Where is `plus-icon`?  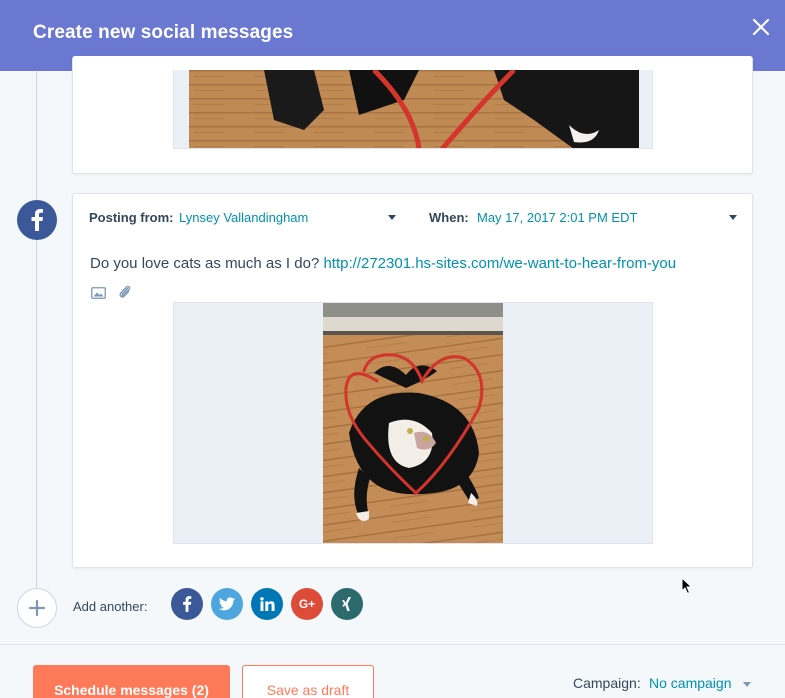
plus-icon is located at coordinates (37, 608).